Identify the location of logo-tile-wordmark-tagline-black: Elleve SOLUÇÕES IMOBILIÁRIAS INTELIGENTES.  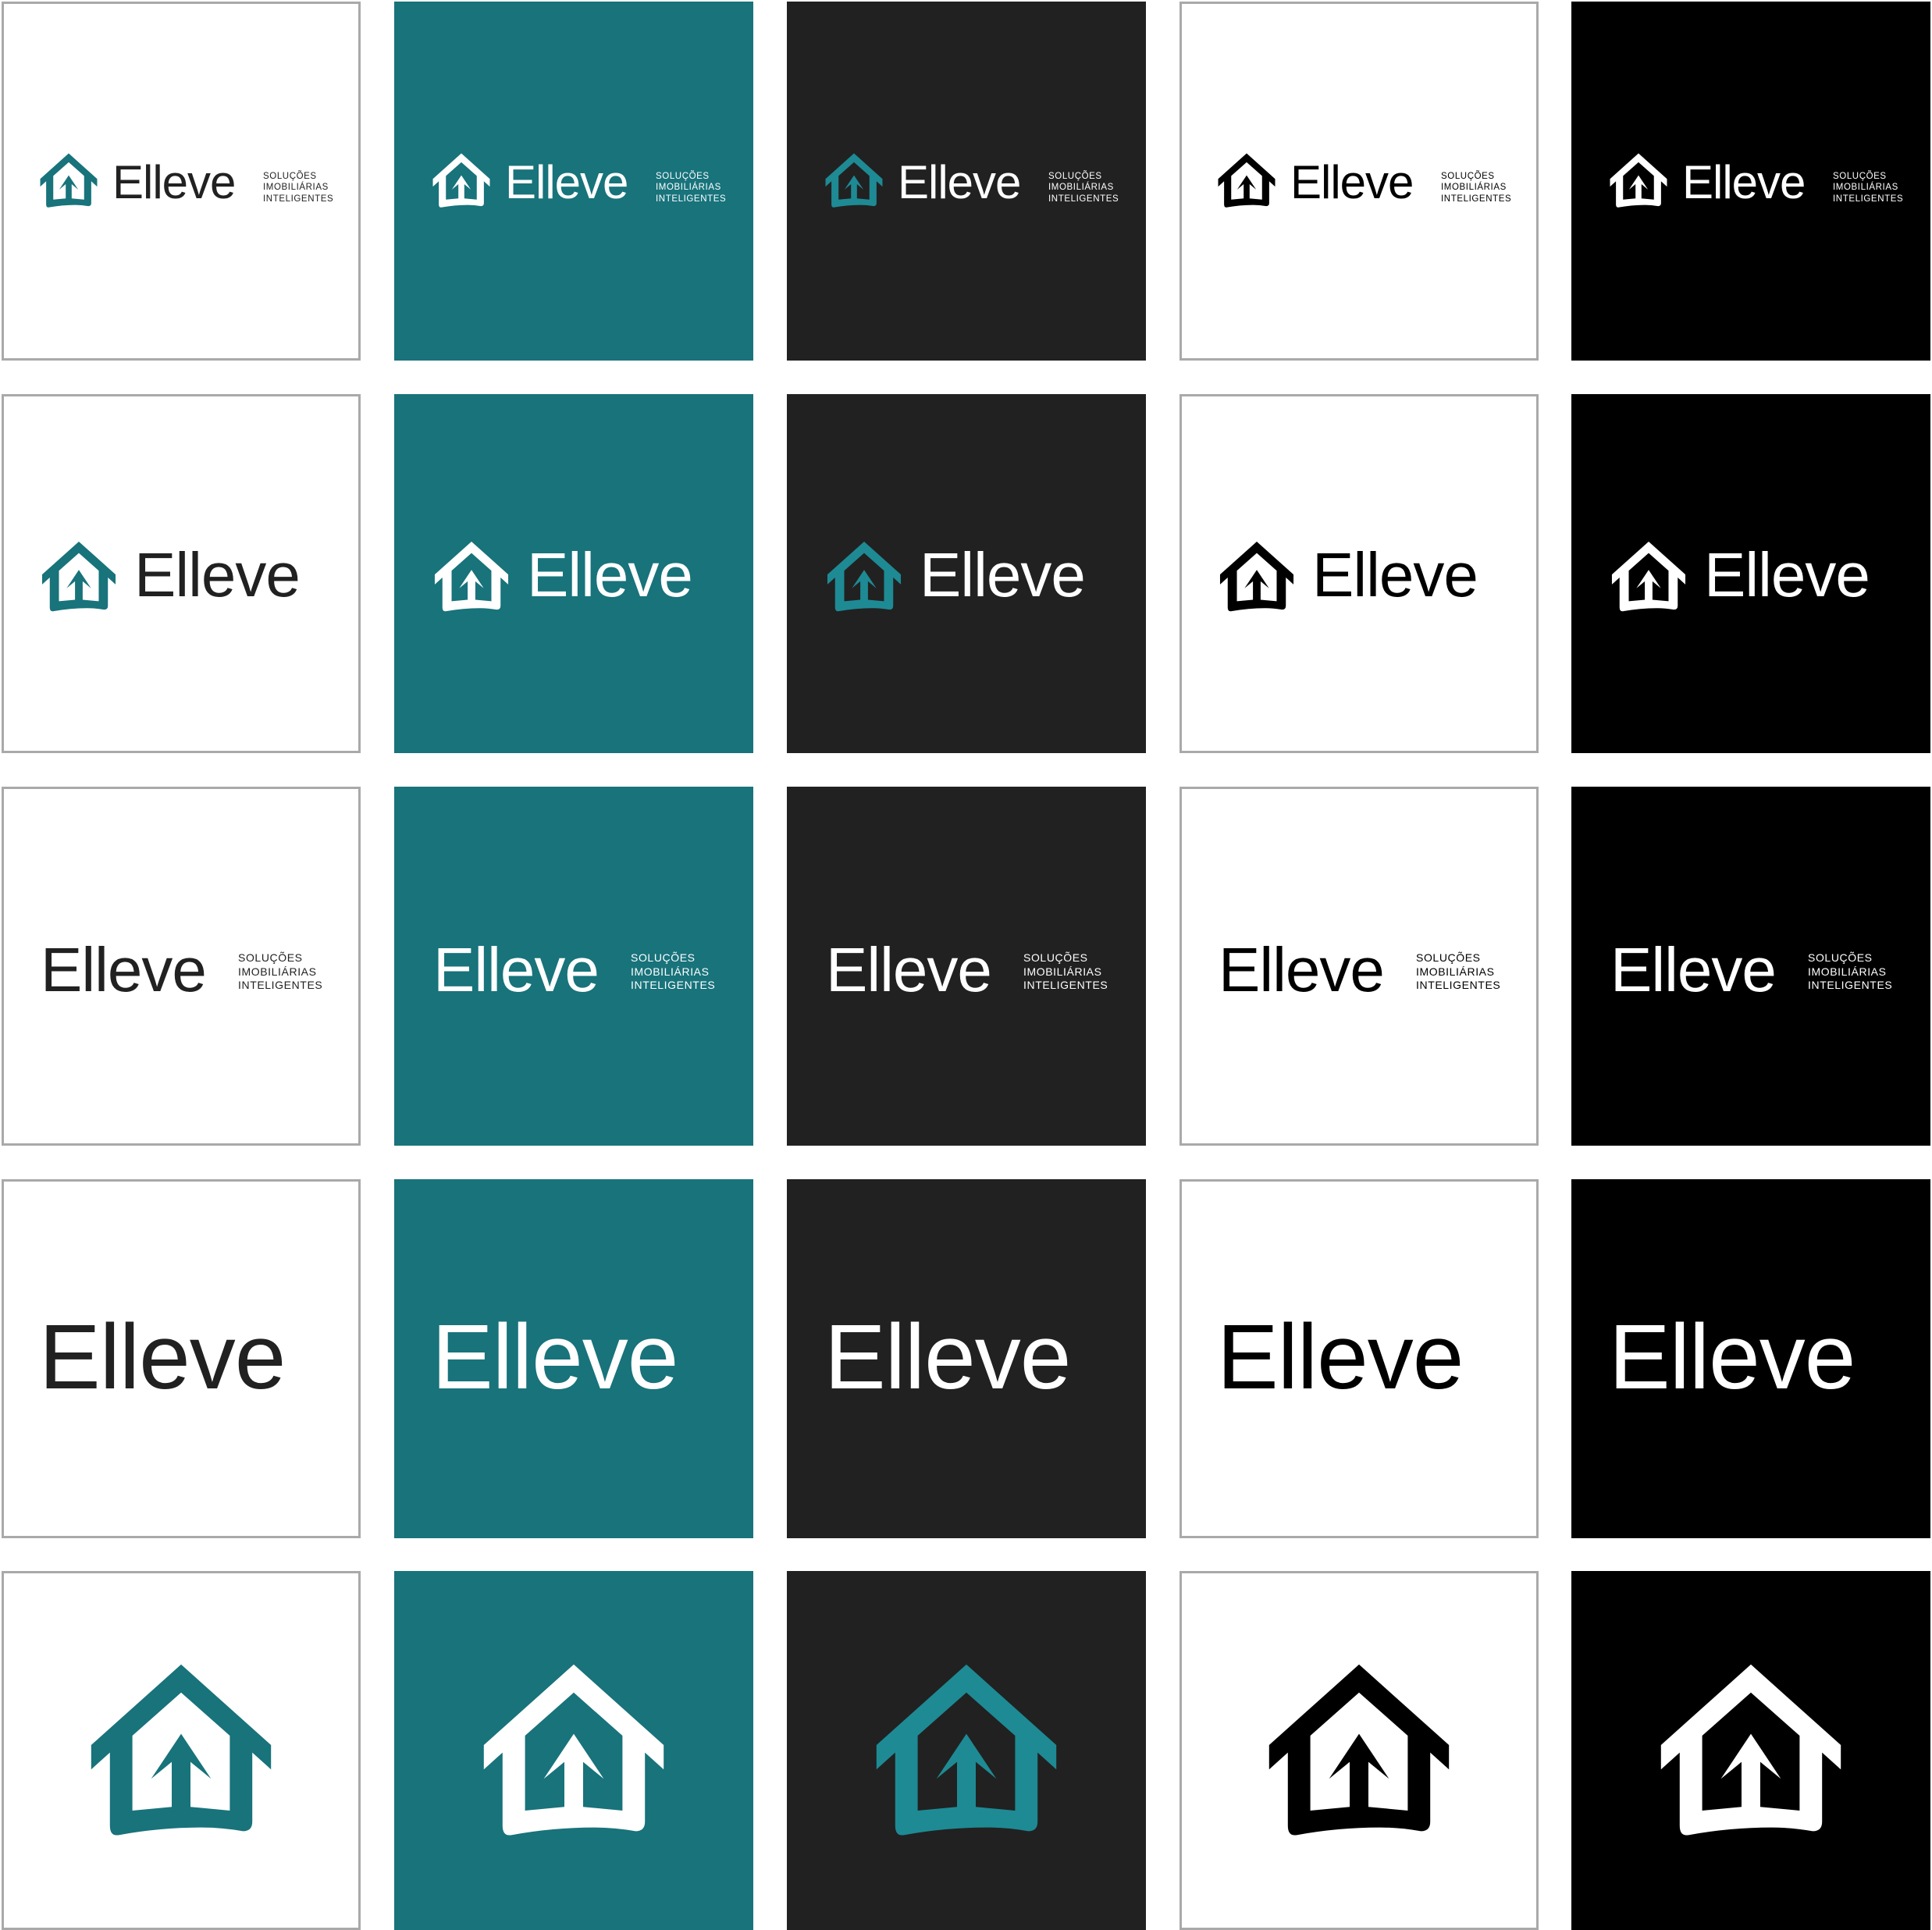
(1750, 966).